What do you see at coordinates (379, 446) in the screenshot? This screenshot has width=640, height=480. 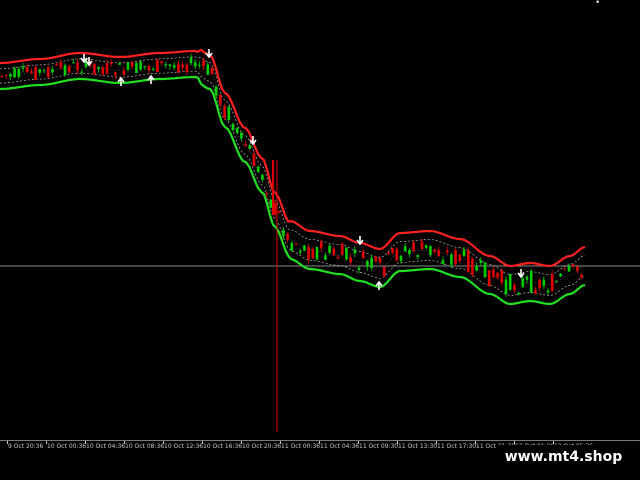 I see `time-tick-label: 11 Oct 09:30` at bounding box center [379, 446].